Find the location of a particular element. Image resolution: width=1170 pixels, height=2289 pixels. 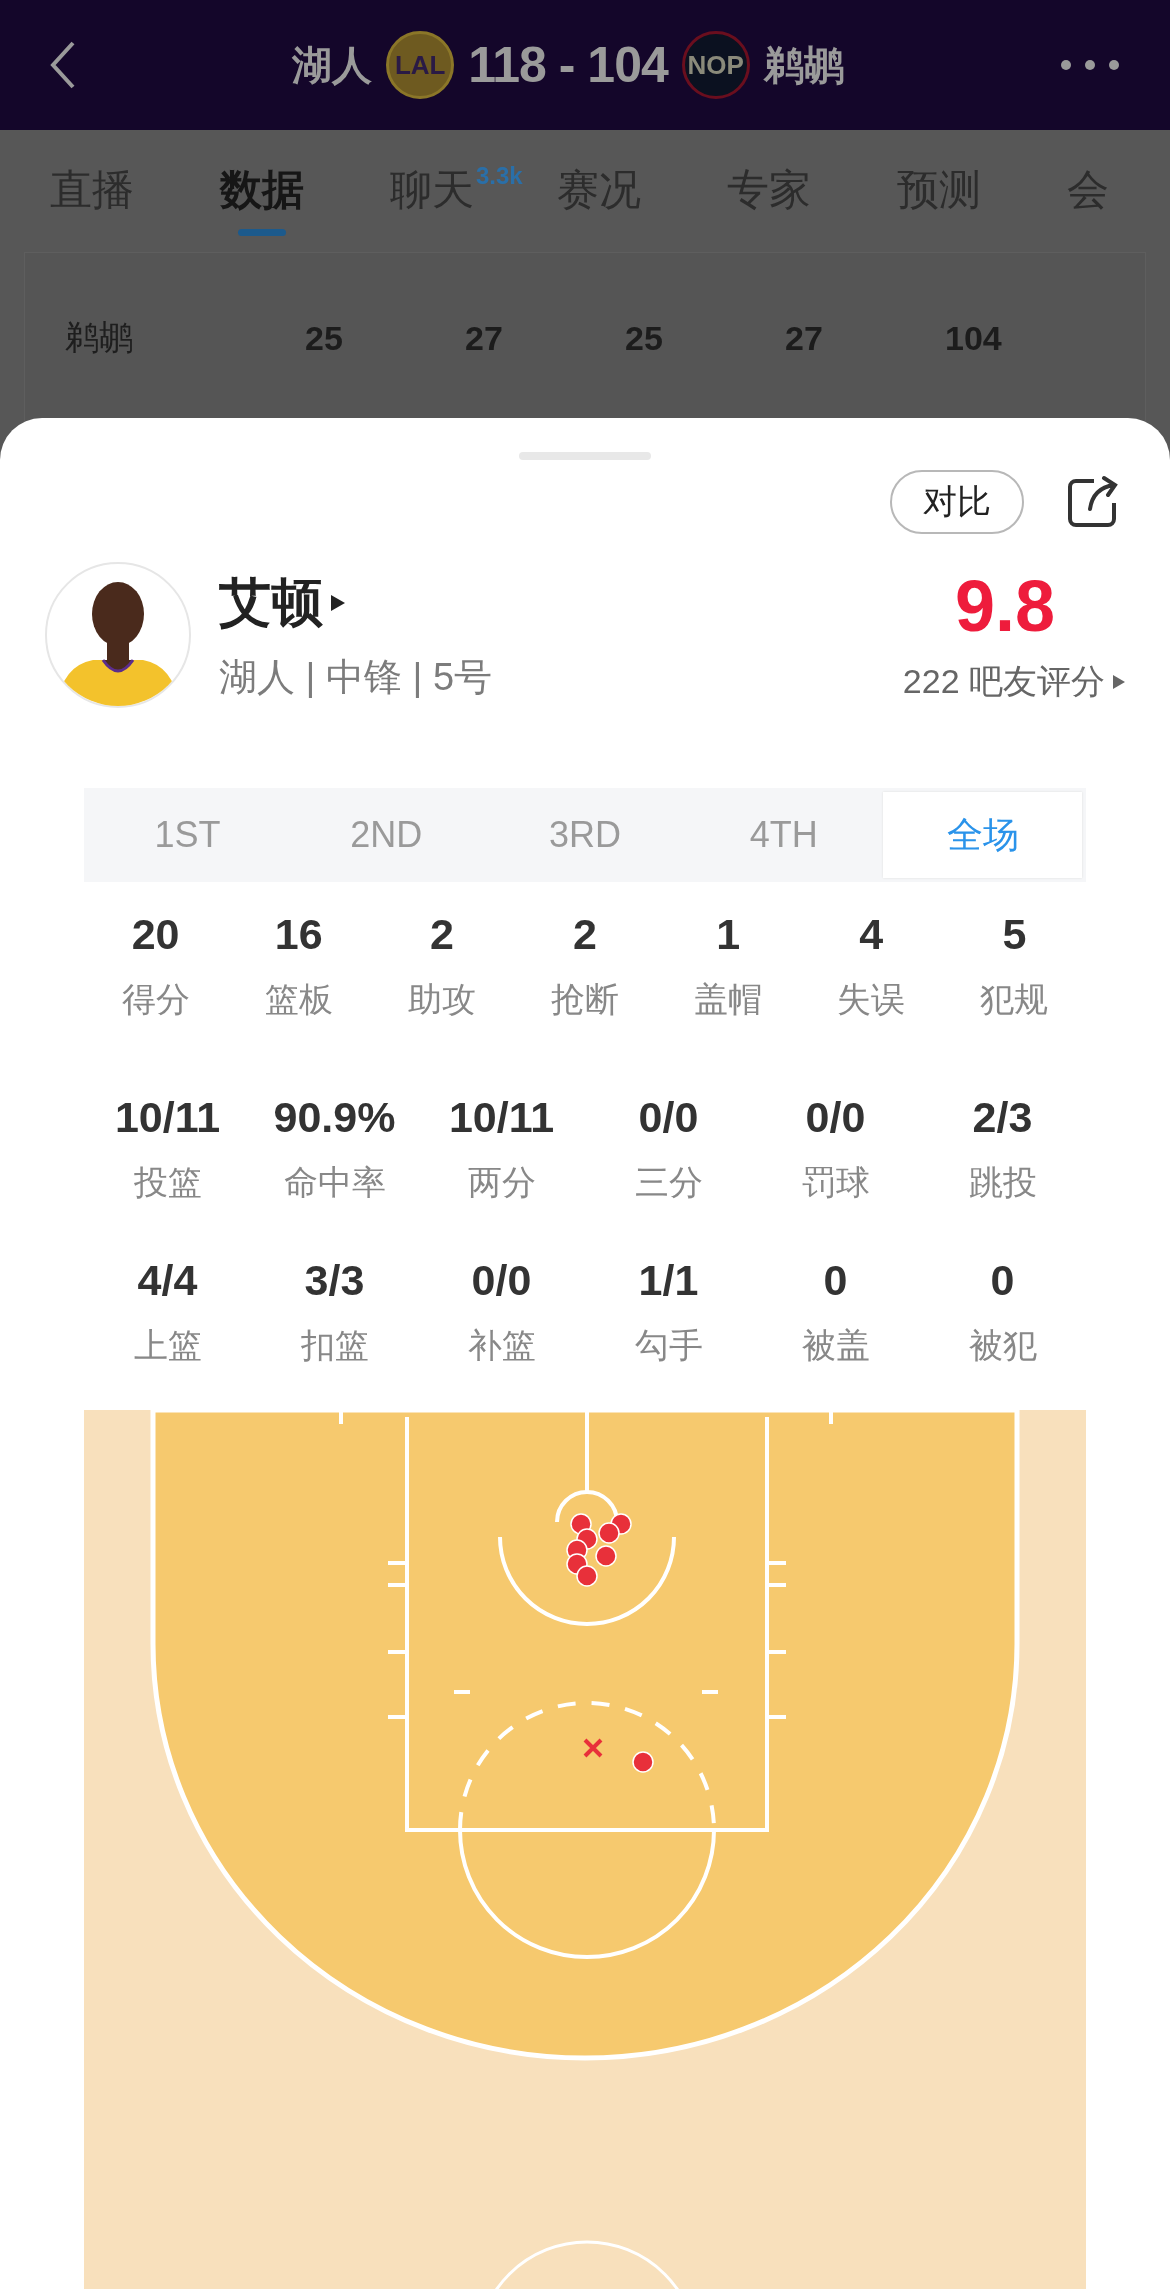

rating-count-link: 222 吧友评分 is located at coordinates (1003, 682).